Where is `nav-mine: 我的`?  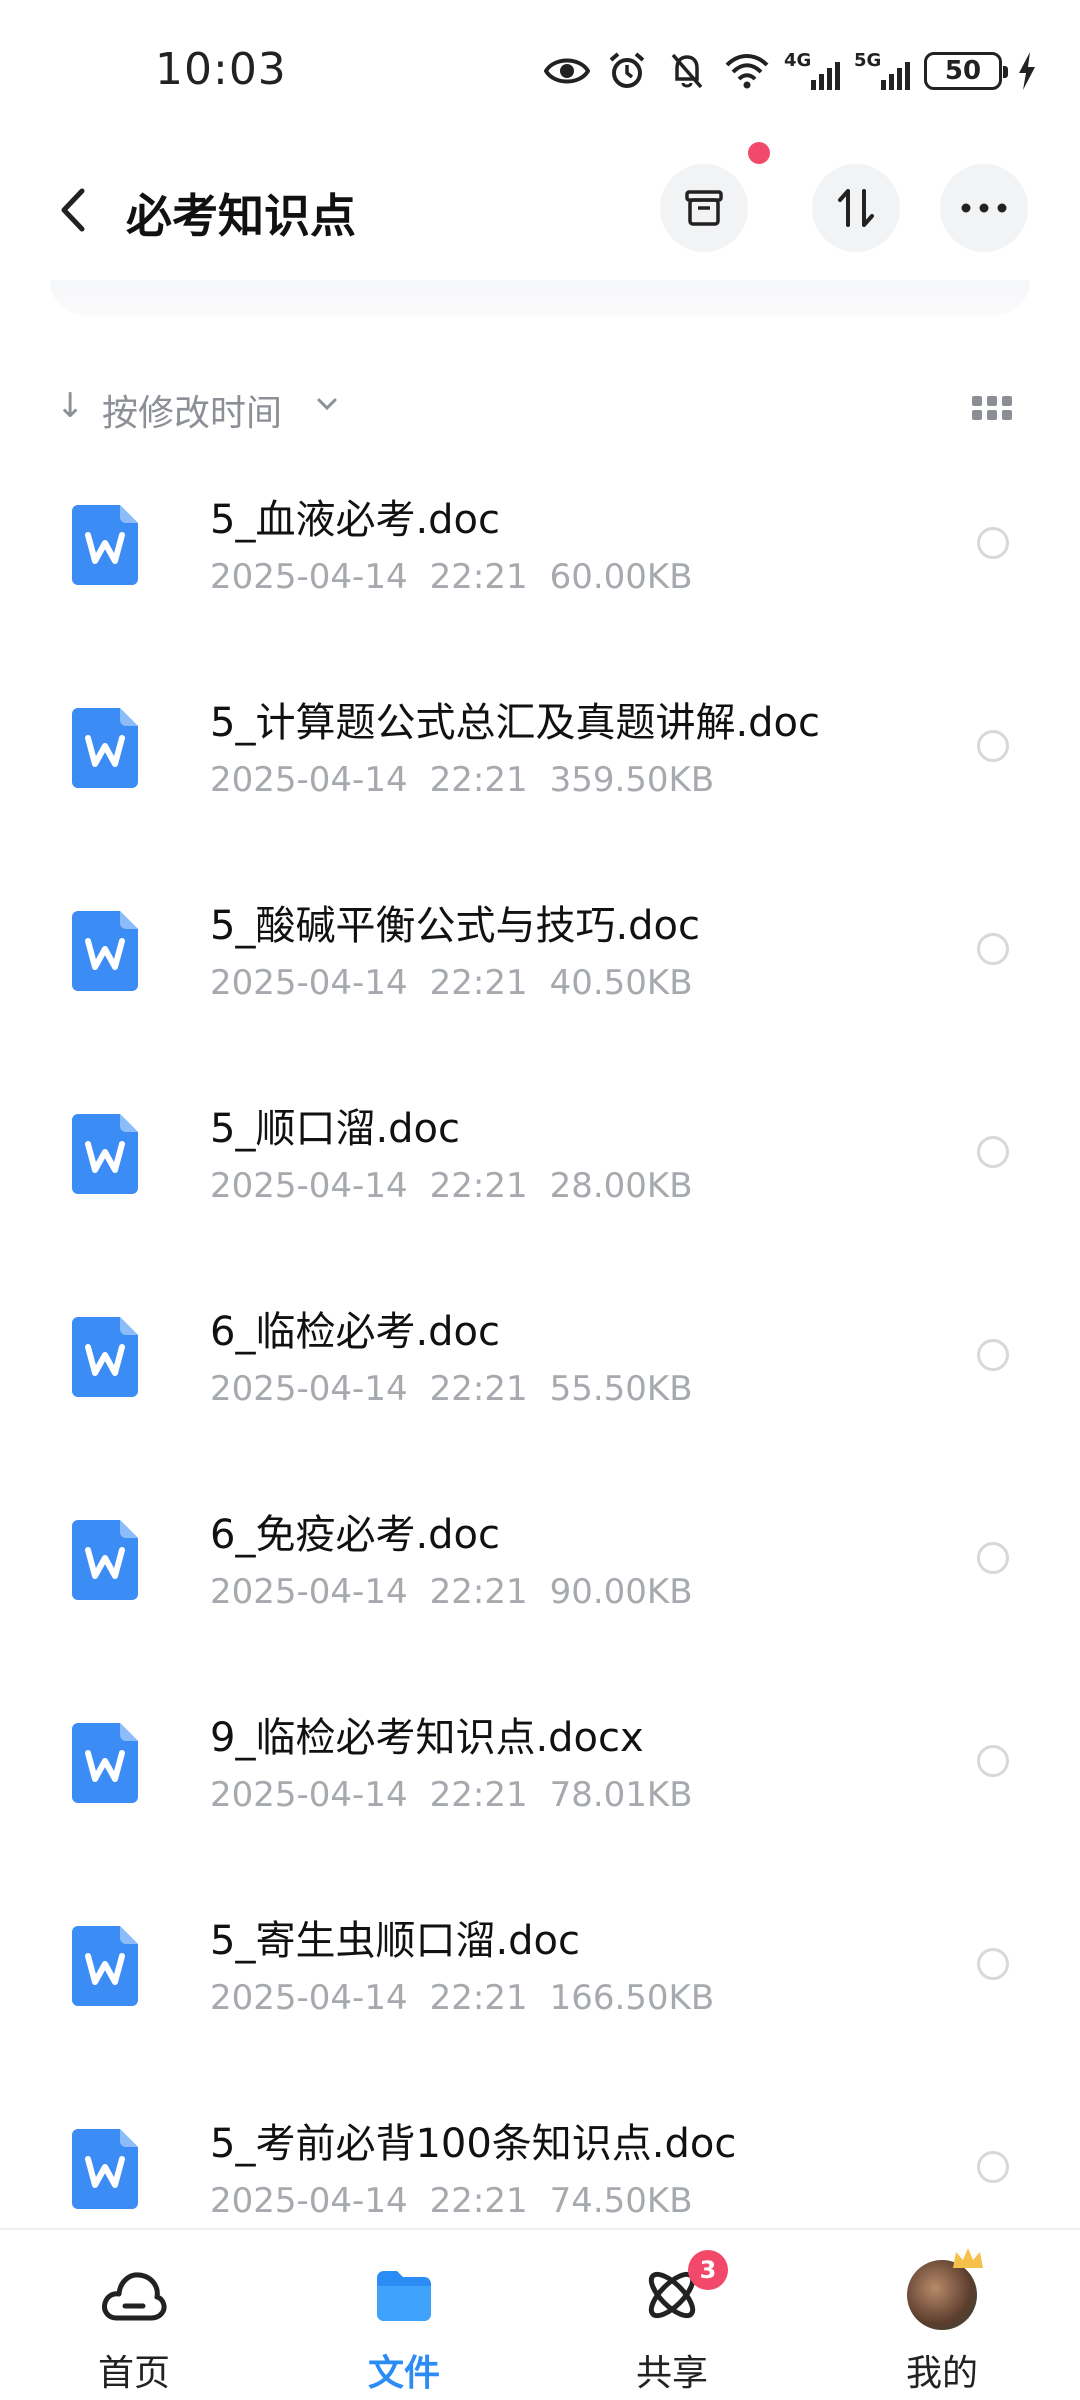 nav-mine: 我的 is located at coordinates (942, 2324).